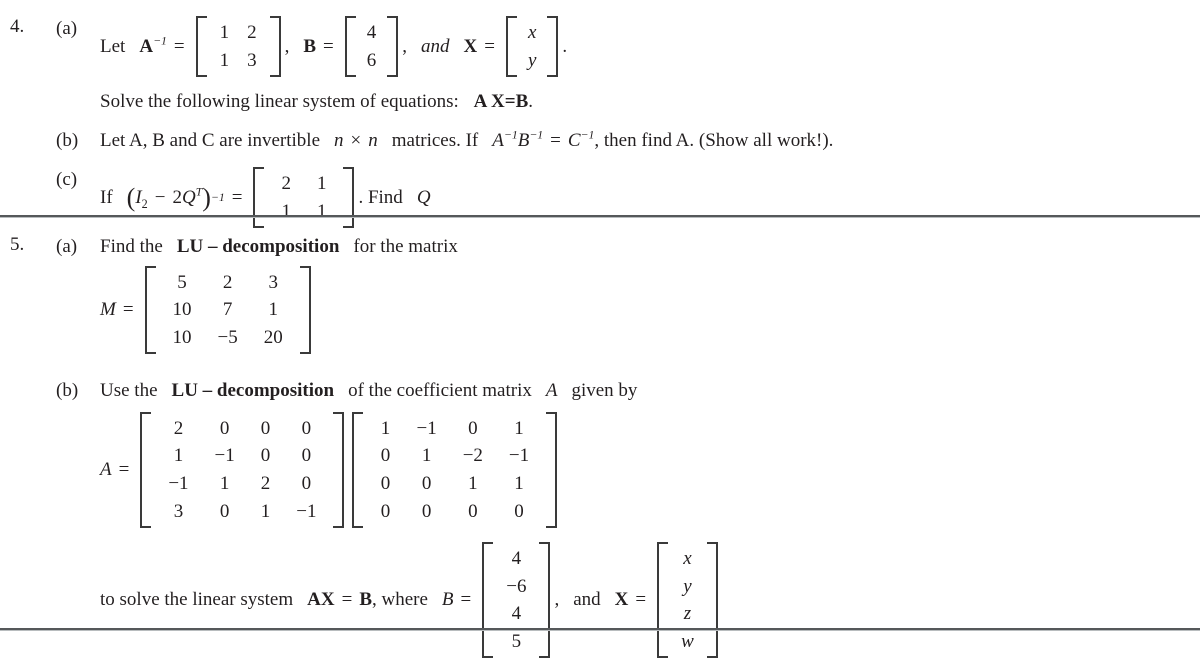 This screenshot has height=658, width=1200. Describe the element at coordinates (650, 198) in the screenshot. I see `part-c-body: If ( I2 − 2 QT ) −1 = 2 1 1 1 . Find Q` at that location.